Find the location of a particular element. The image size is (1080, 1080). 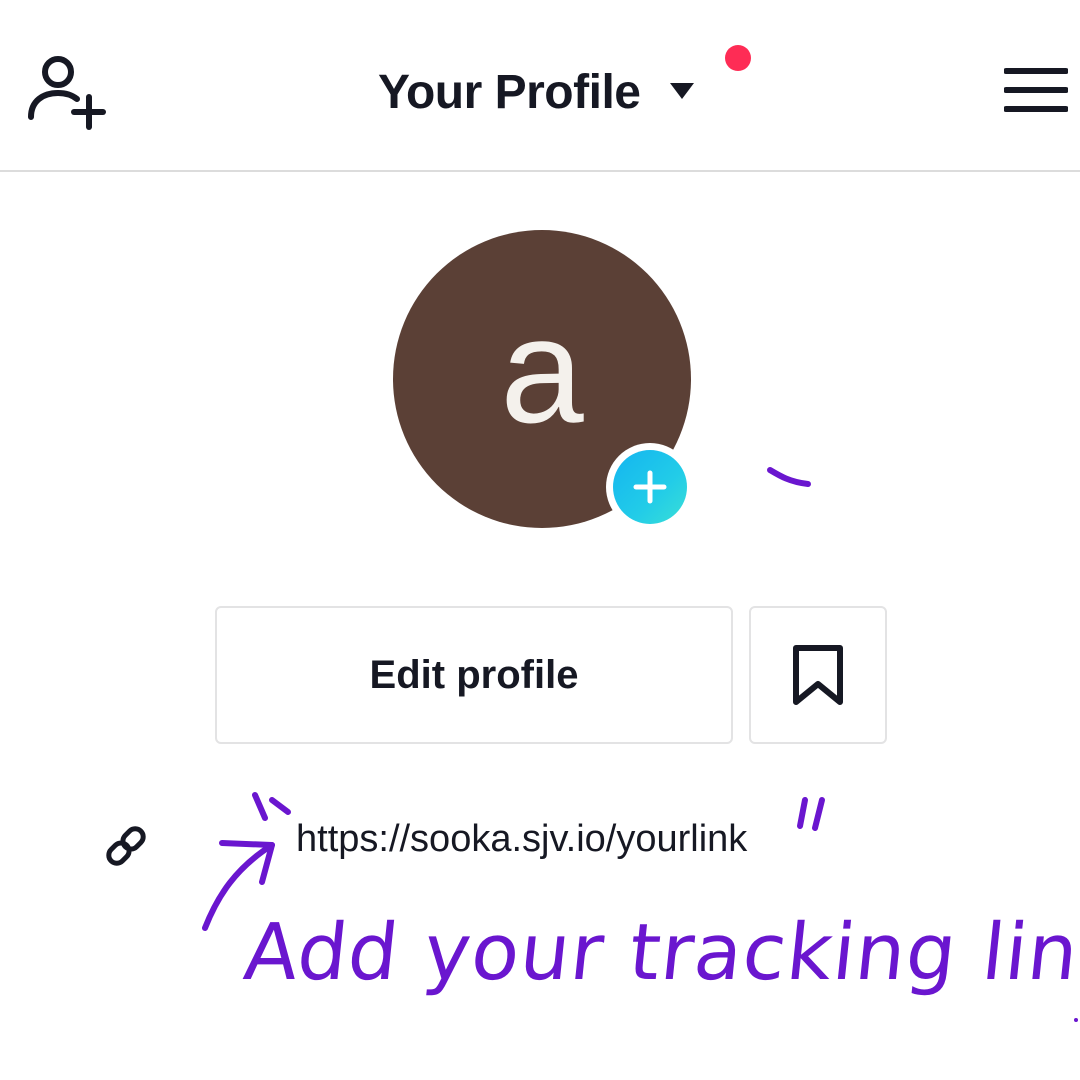

add-photo-badge is located at coordinates (650, 487).